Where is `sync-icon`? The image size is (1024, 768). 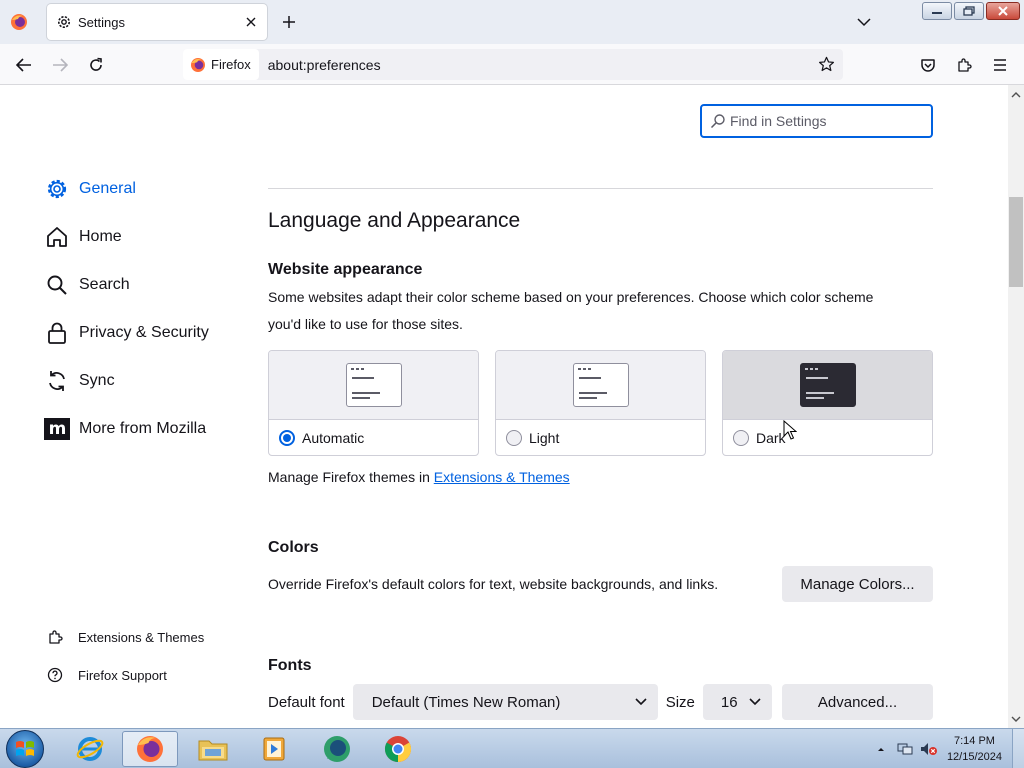
sync-icon is located at coordinates (57, 381).